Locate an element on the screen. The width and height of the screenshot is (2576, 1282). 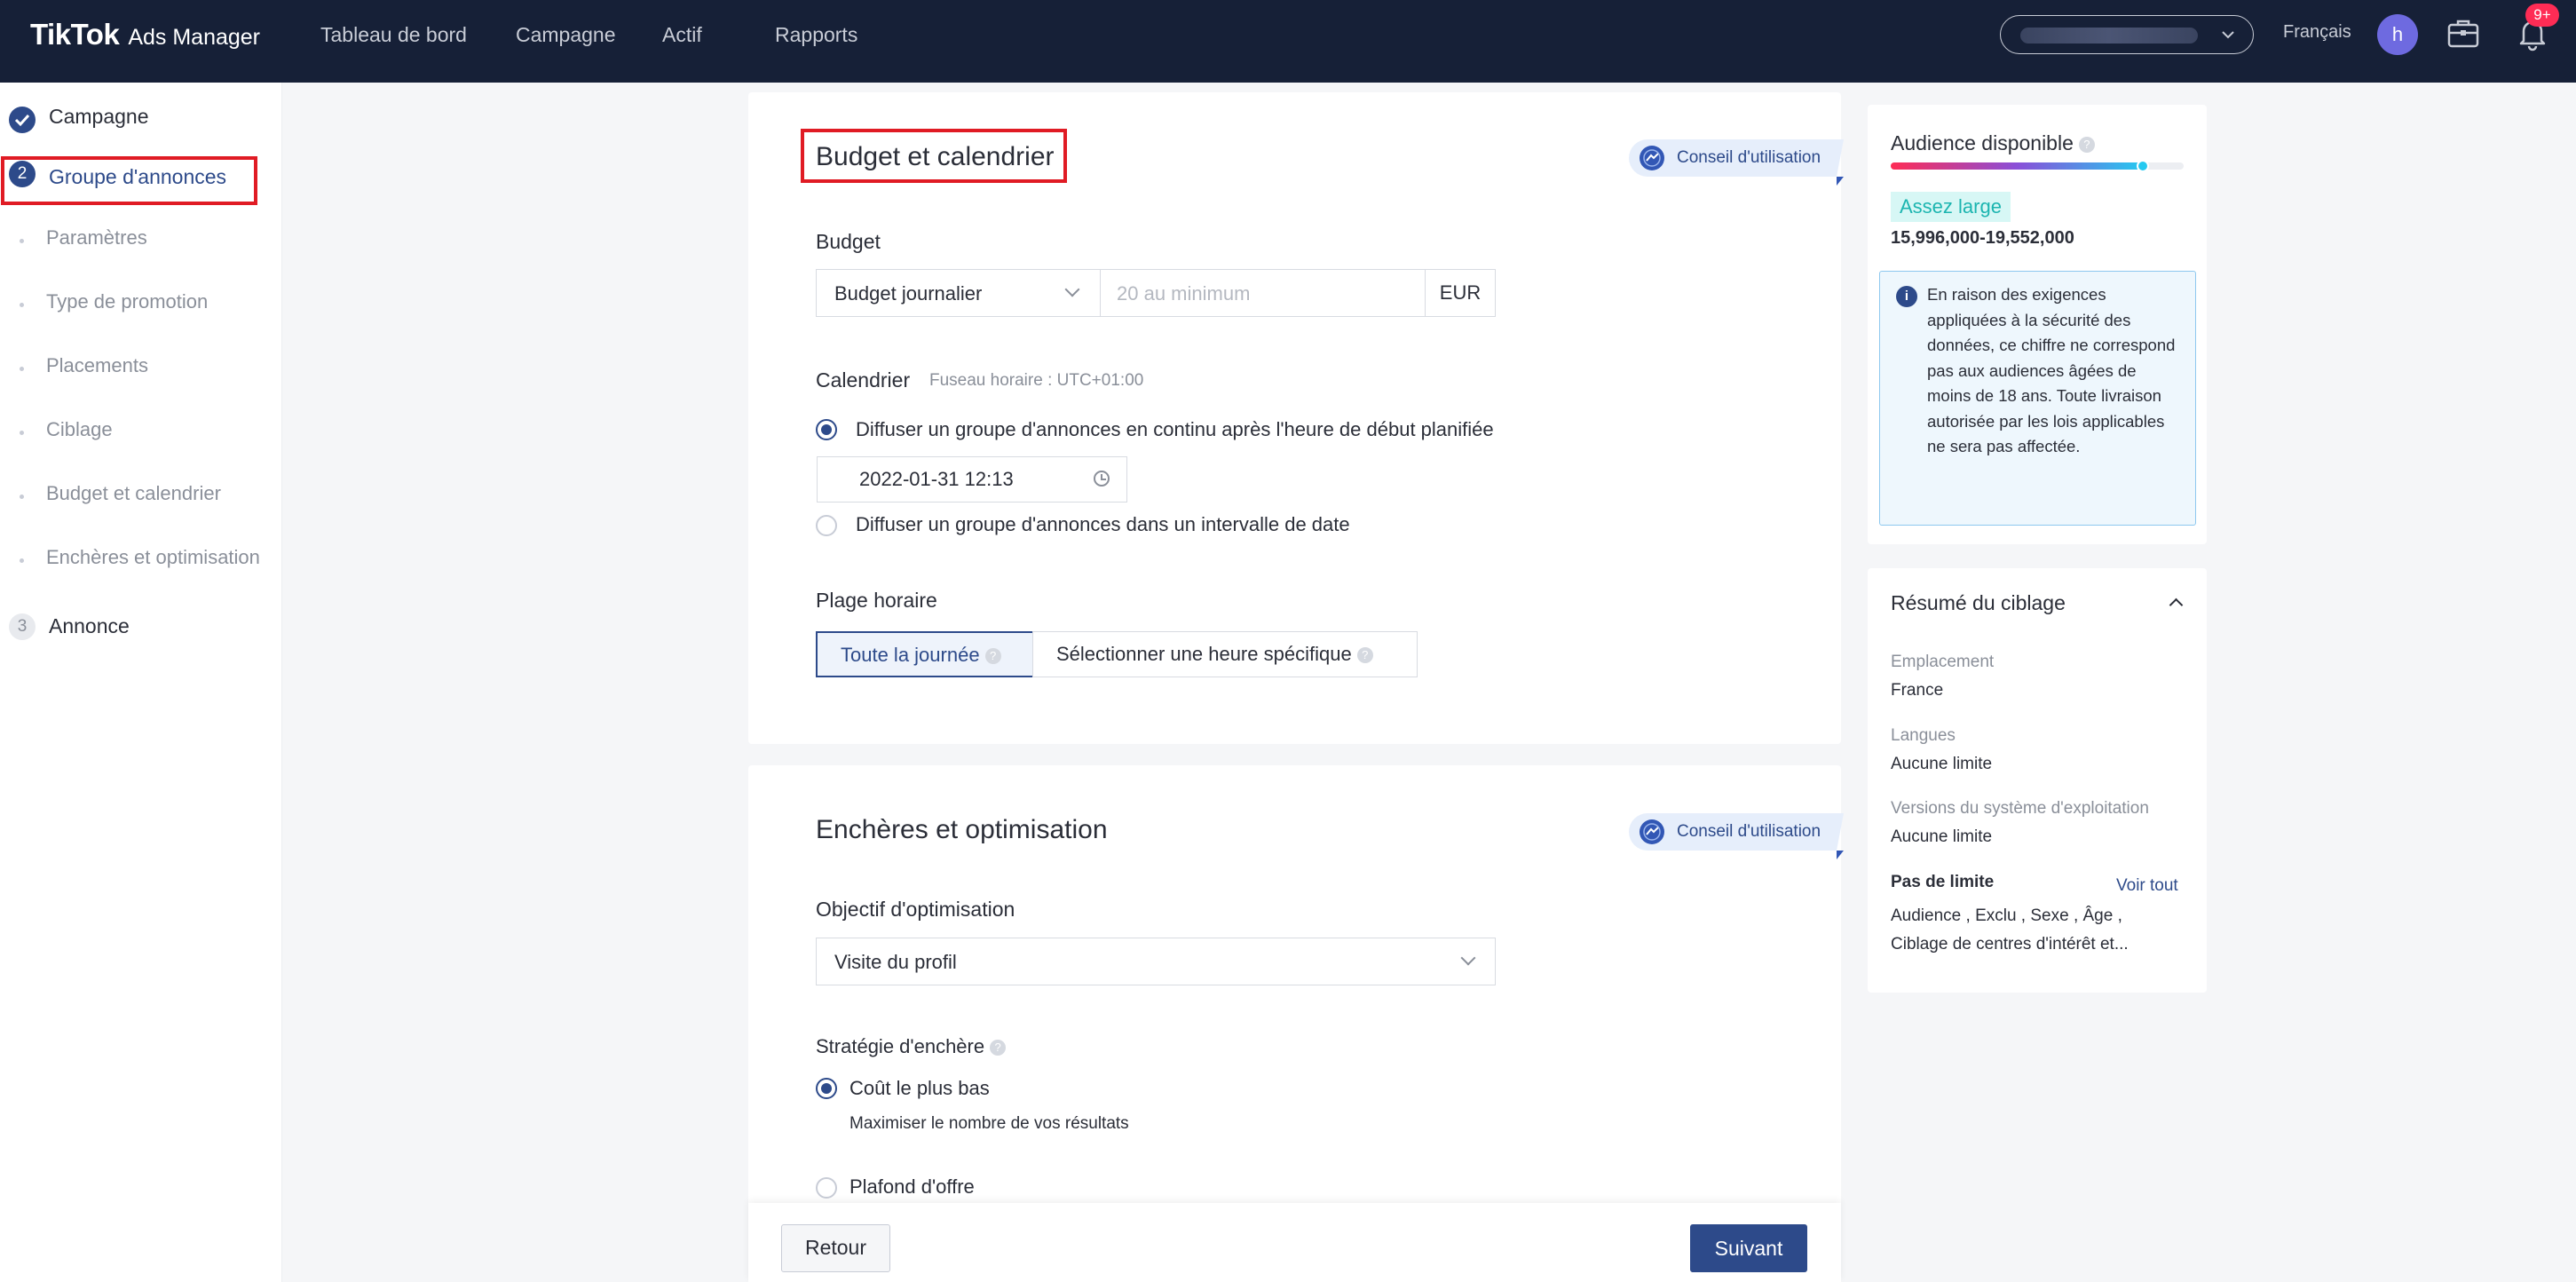
languages-value: Aucune limite is located at coordinates (1942, 764).